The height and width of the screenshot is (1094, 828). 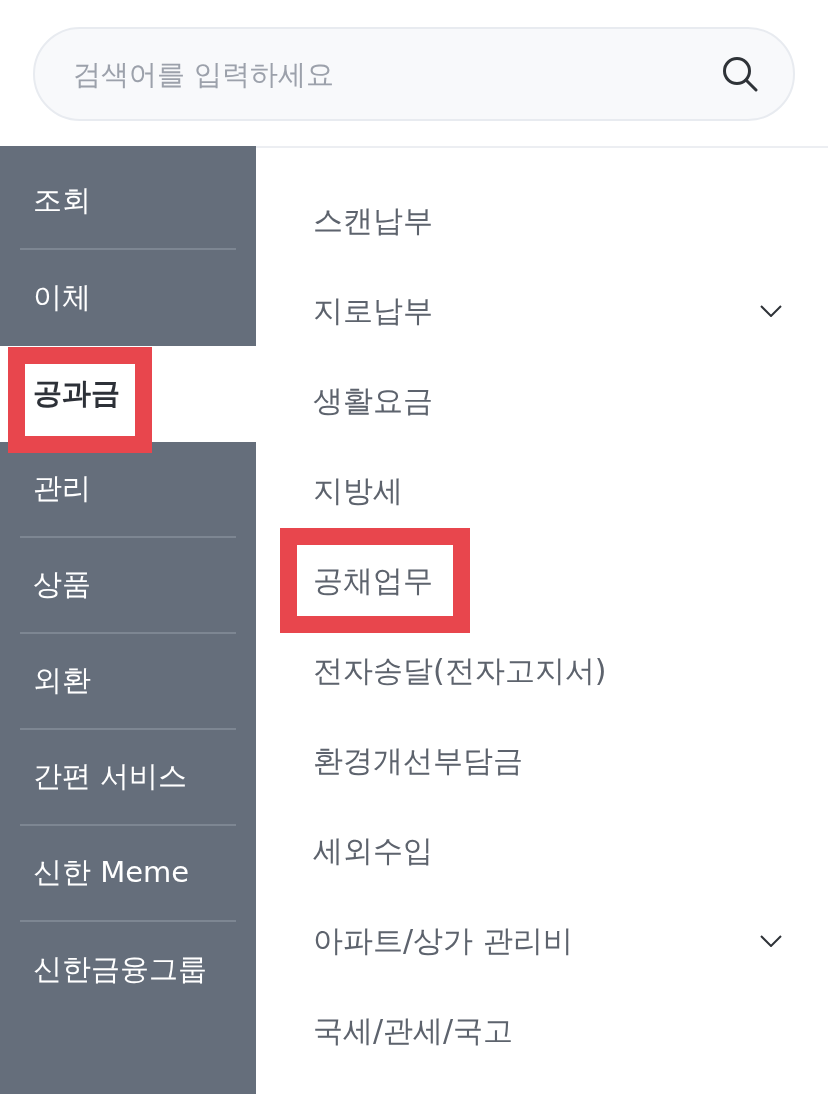 I want to click on sidebar-item: 조회, so click(x=128, y=201).